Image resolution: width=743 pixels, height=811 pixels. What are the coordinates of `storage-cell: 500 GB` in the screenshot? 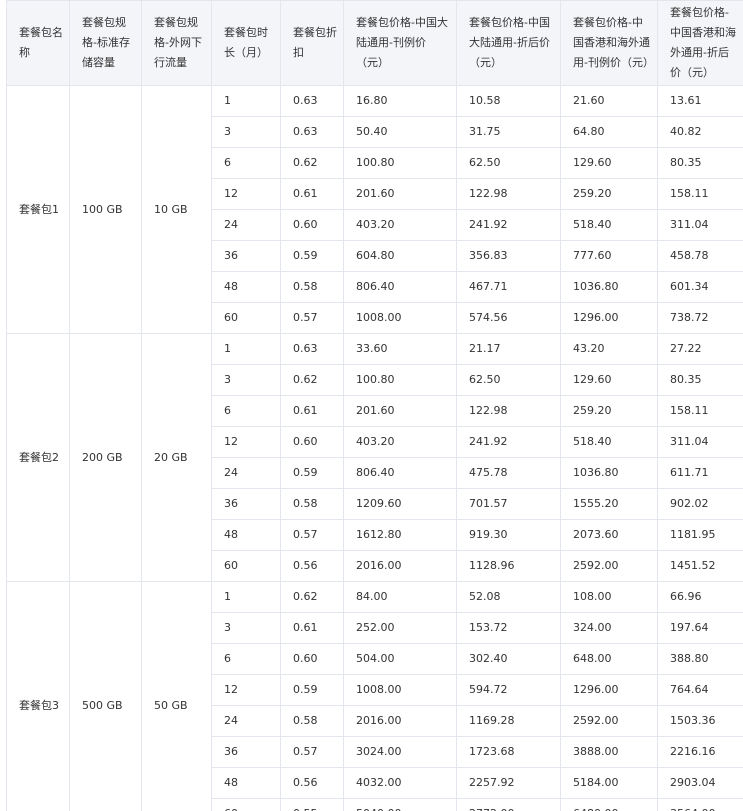 It's located at (105, 696).